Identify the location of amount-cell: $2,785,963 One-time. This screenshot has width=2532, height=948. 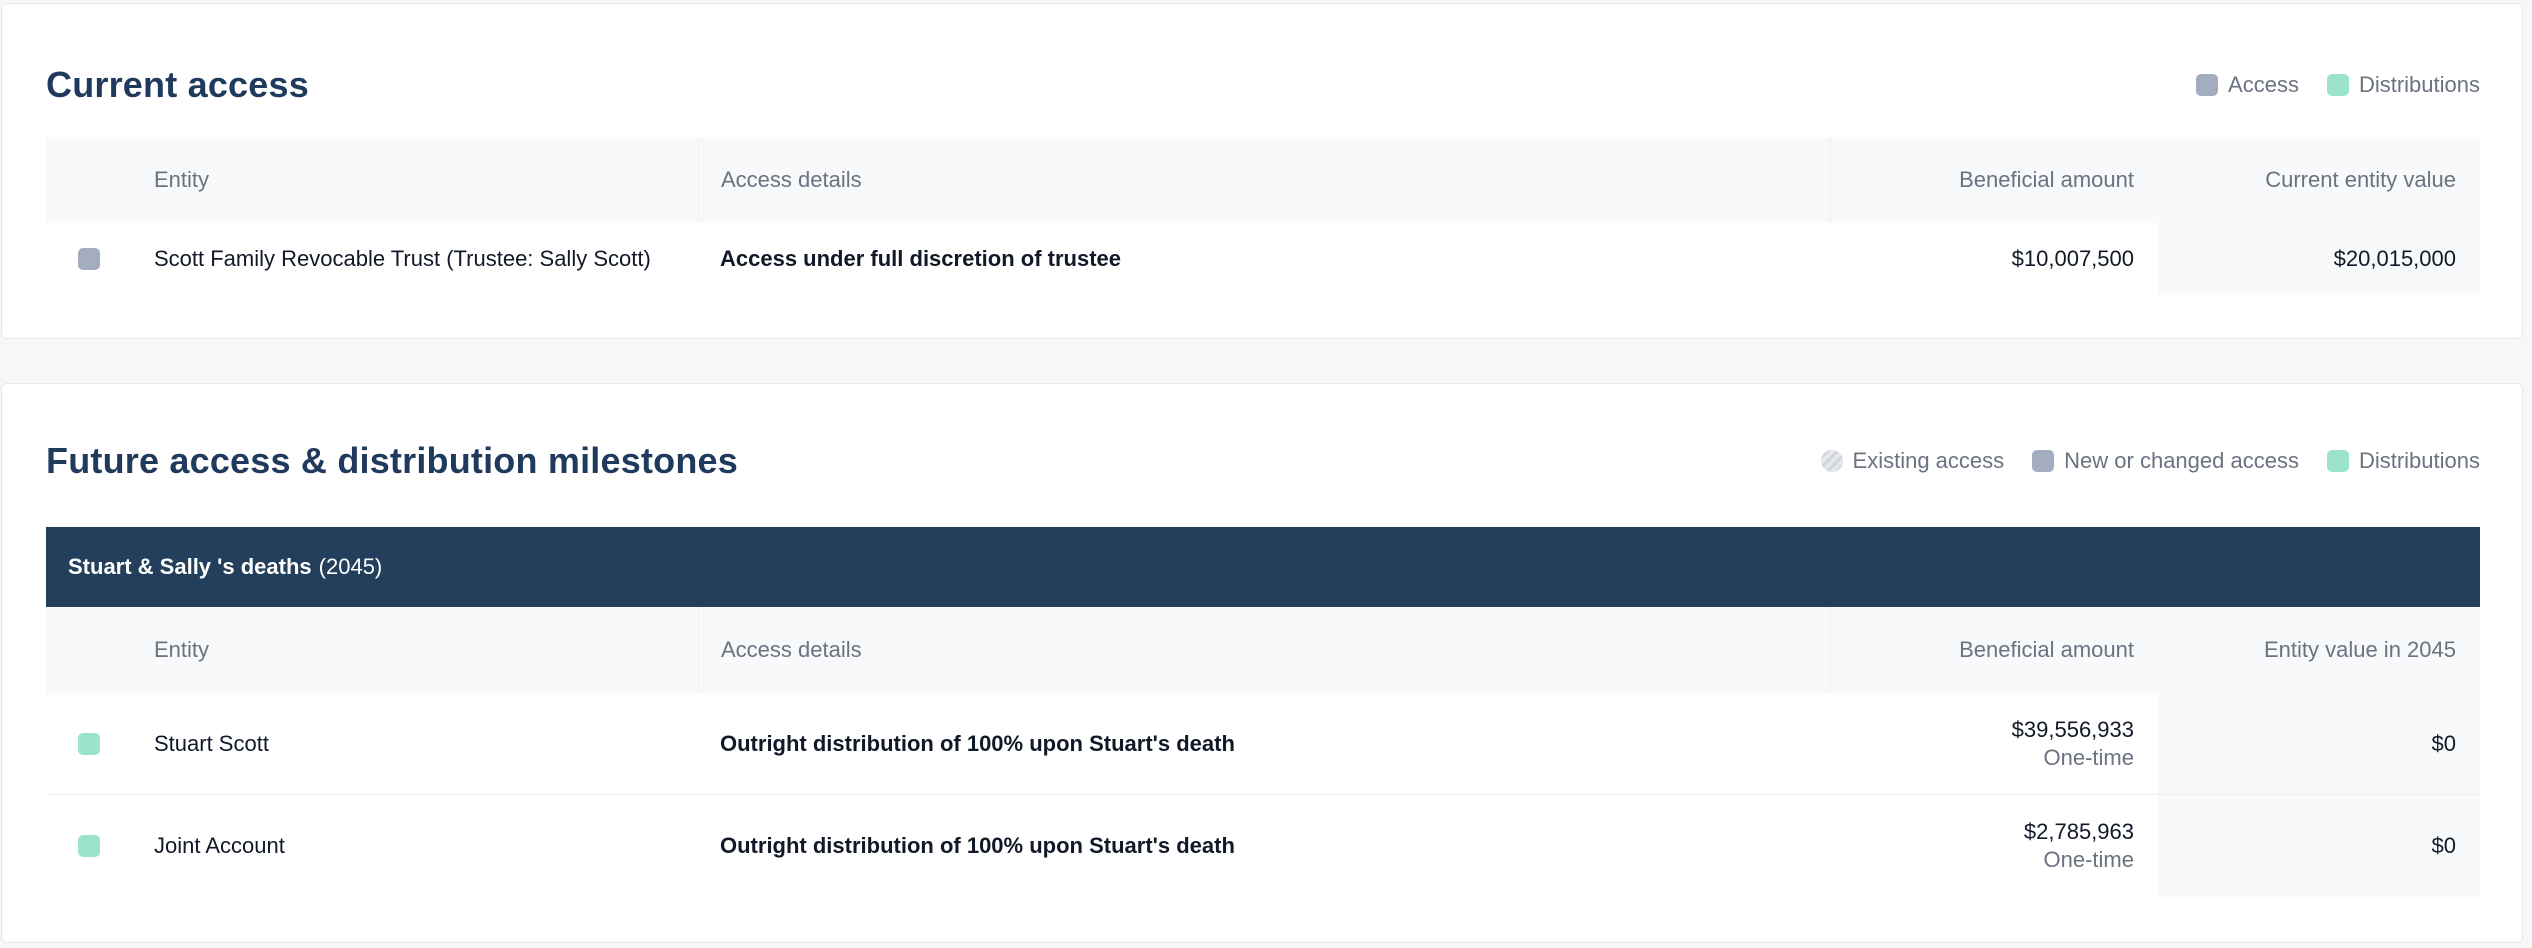
(1994, 846).